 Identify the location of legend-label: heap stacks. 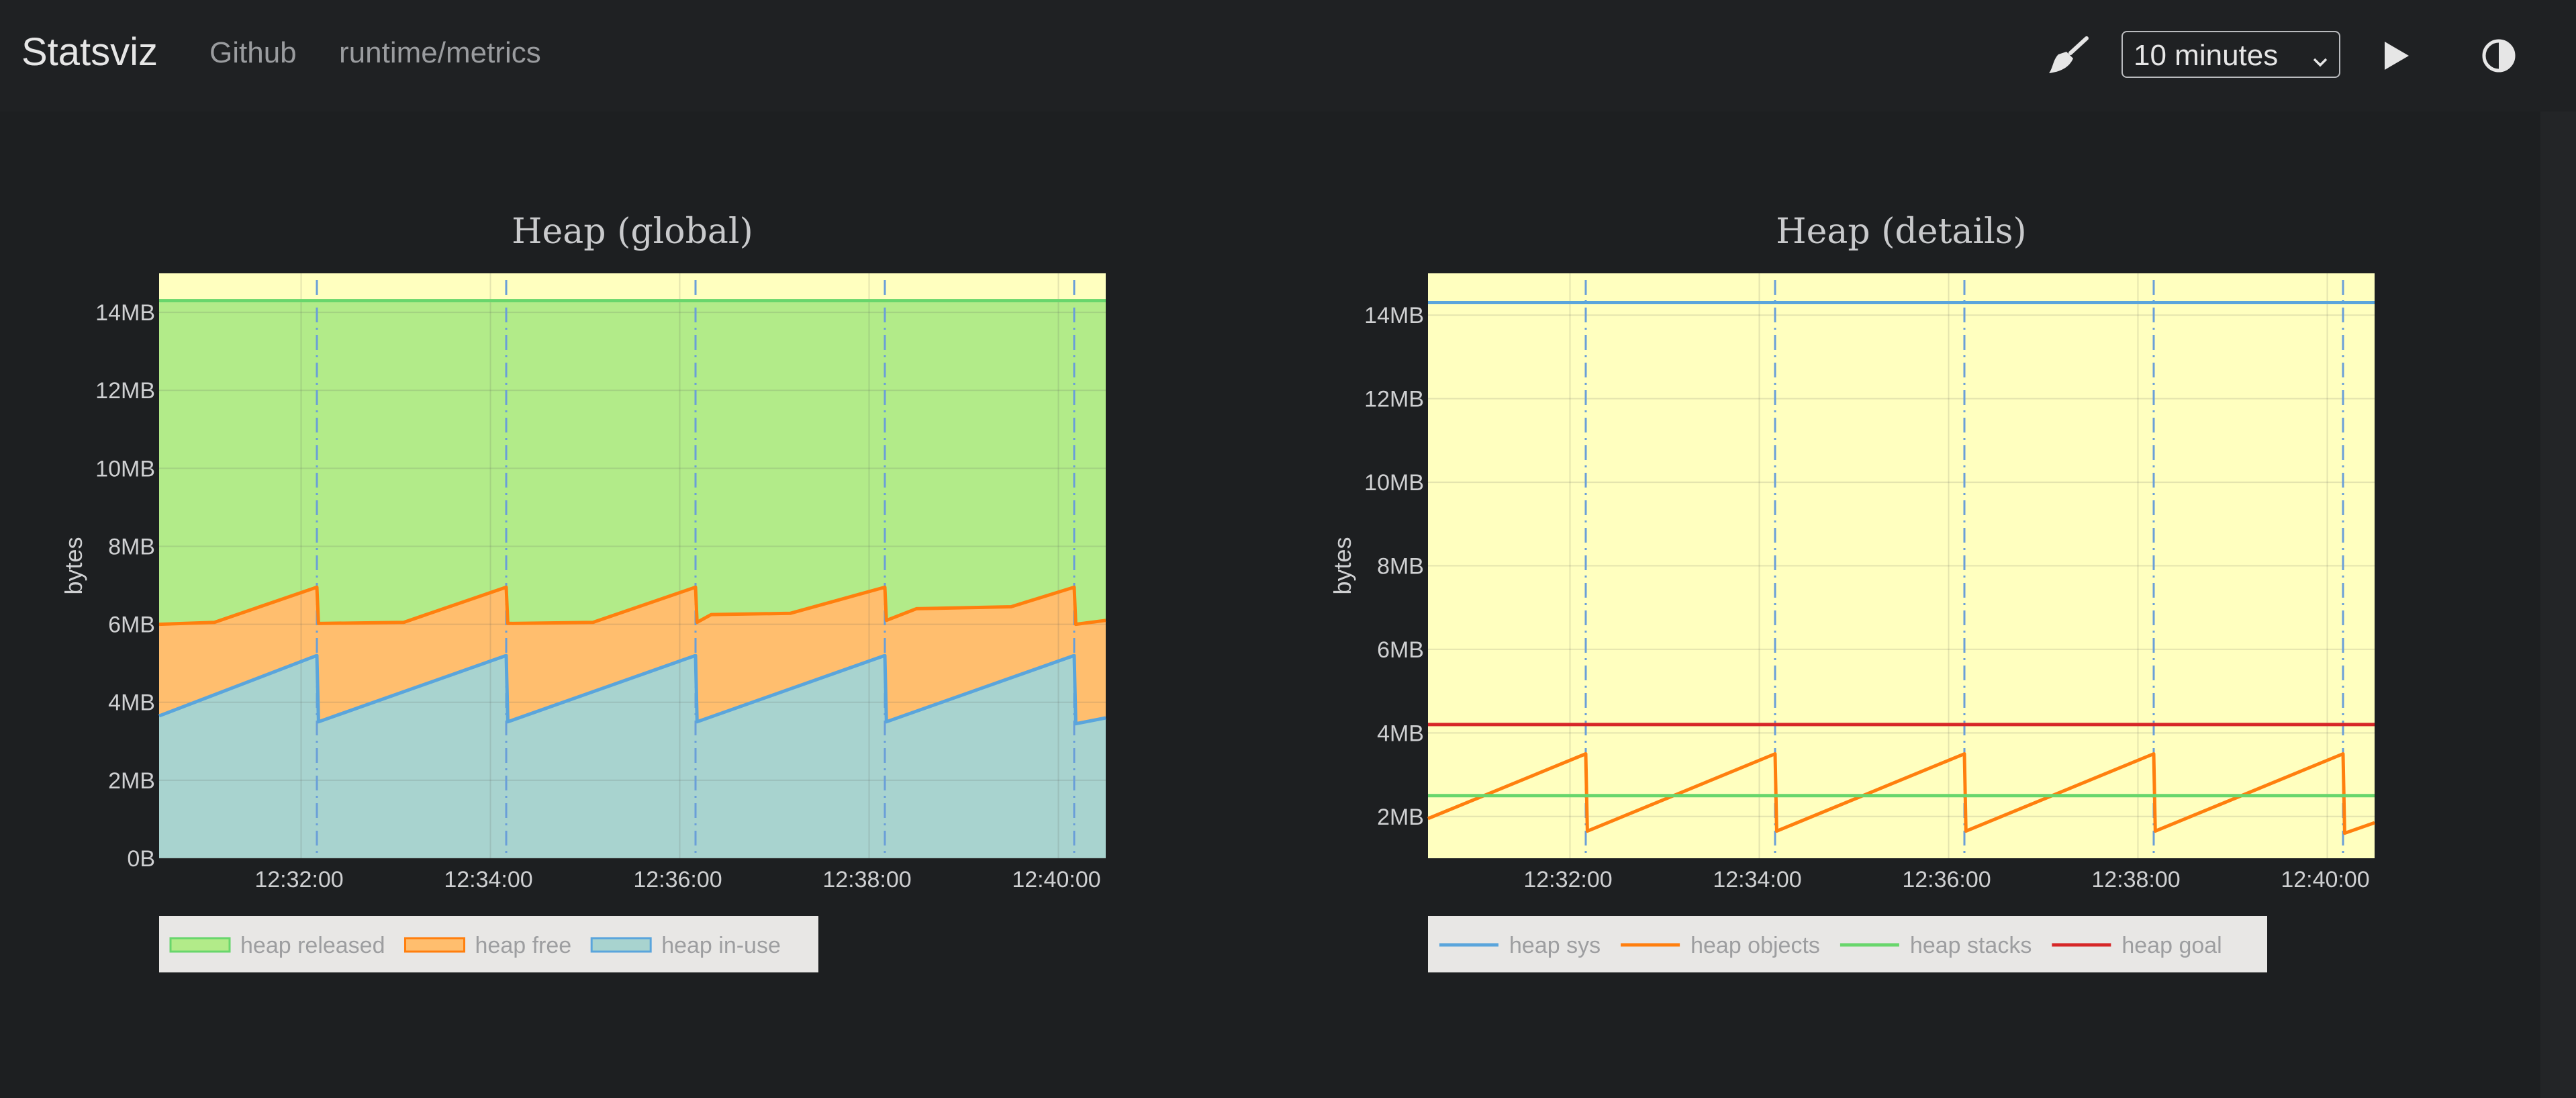
(1971, 946).